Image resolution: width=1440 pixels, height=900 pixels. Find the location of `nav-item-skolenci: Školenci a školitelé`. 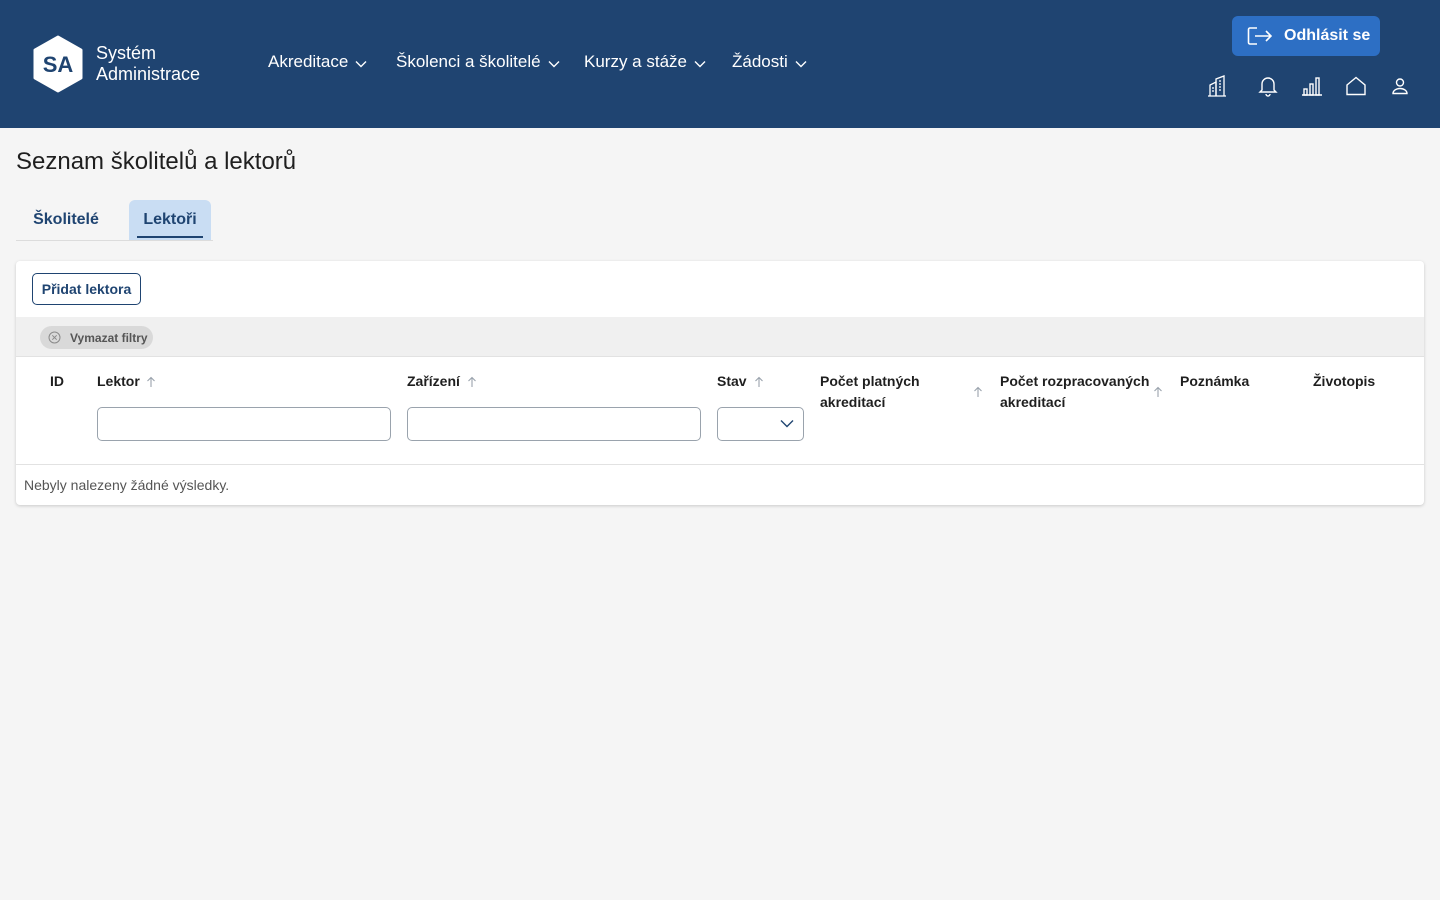

nav-item-skolenci: Školenci a školitelé is located at coordinates (478, 62).